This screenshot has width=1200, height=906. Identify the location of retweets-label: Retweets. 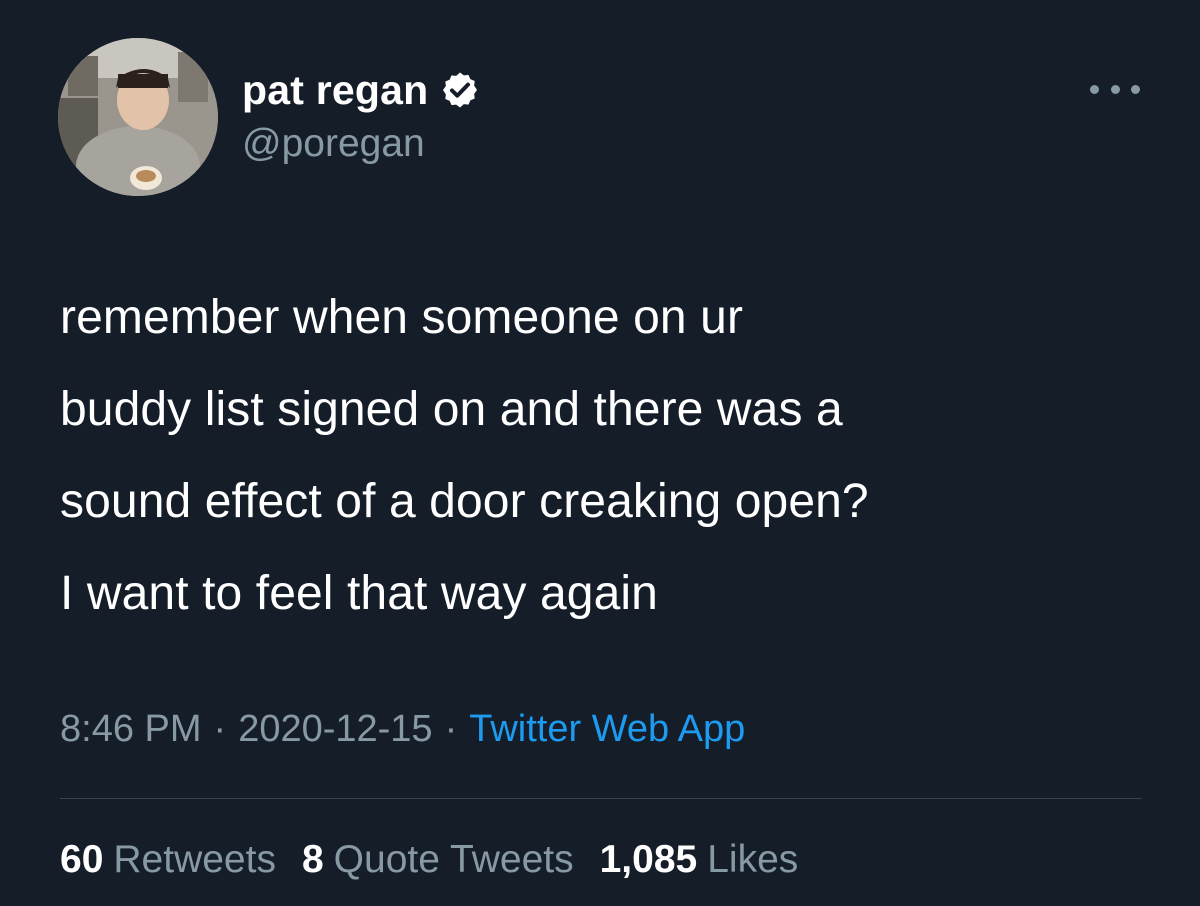
(194, 859).